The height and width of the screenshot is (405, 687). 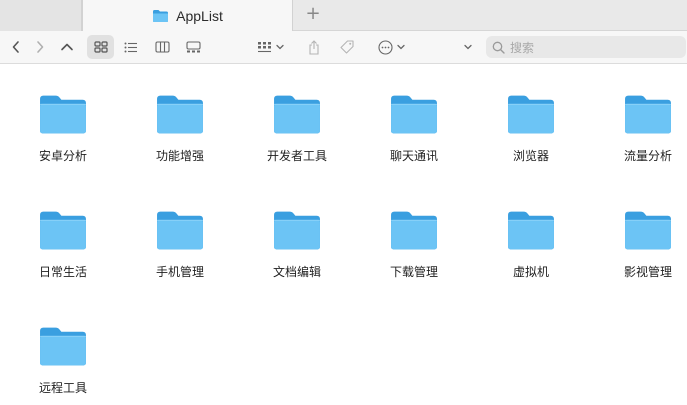 I want to click on folder-item-7: 日常生活, so click(x=63, y=230).